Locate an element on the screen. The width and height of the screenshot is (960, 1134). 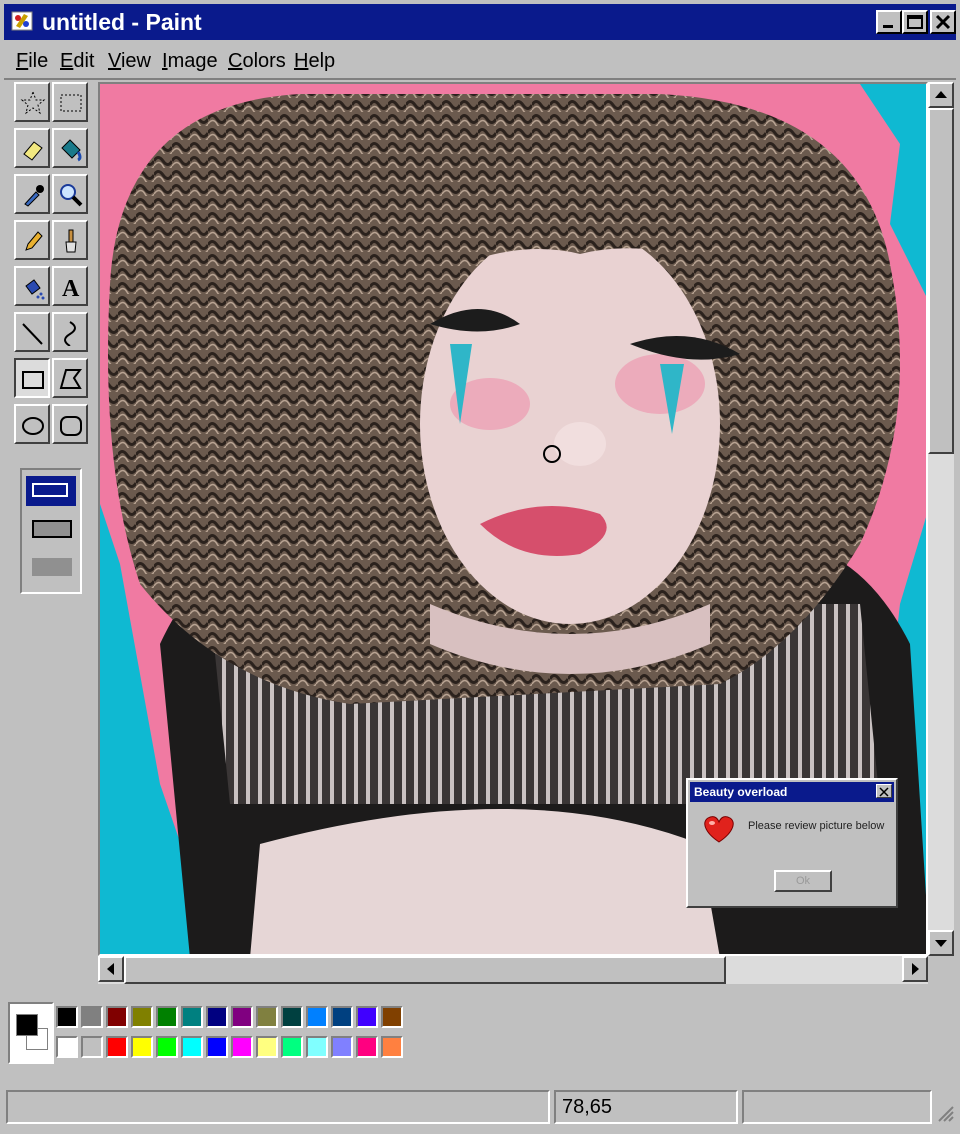
tool-rectangle is located at coordinates (32, 378).